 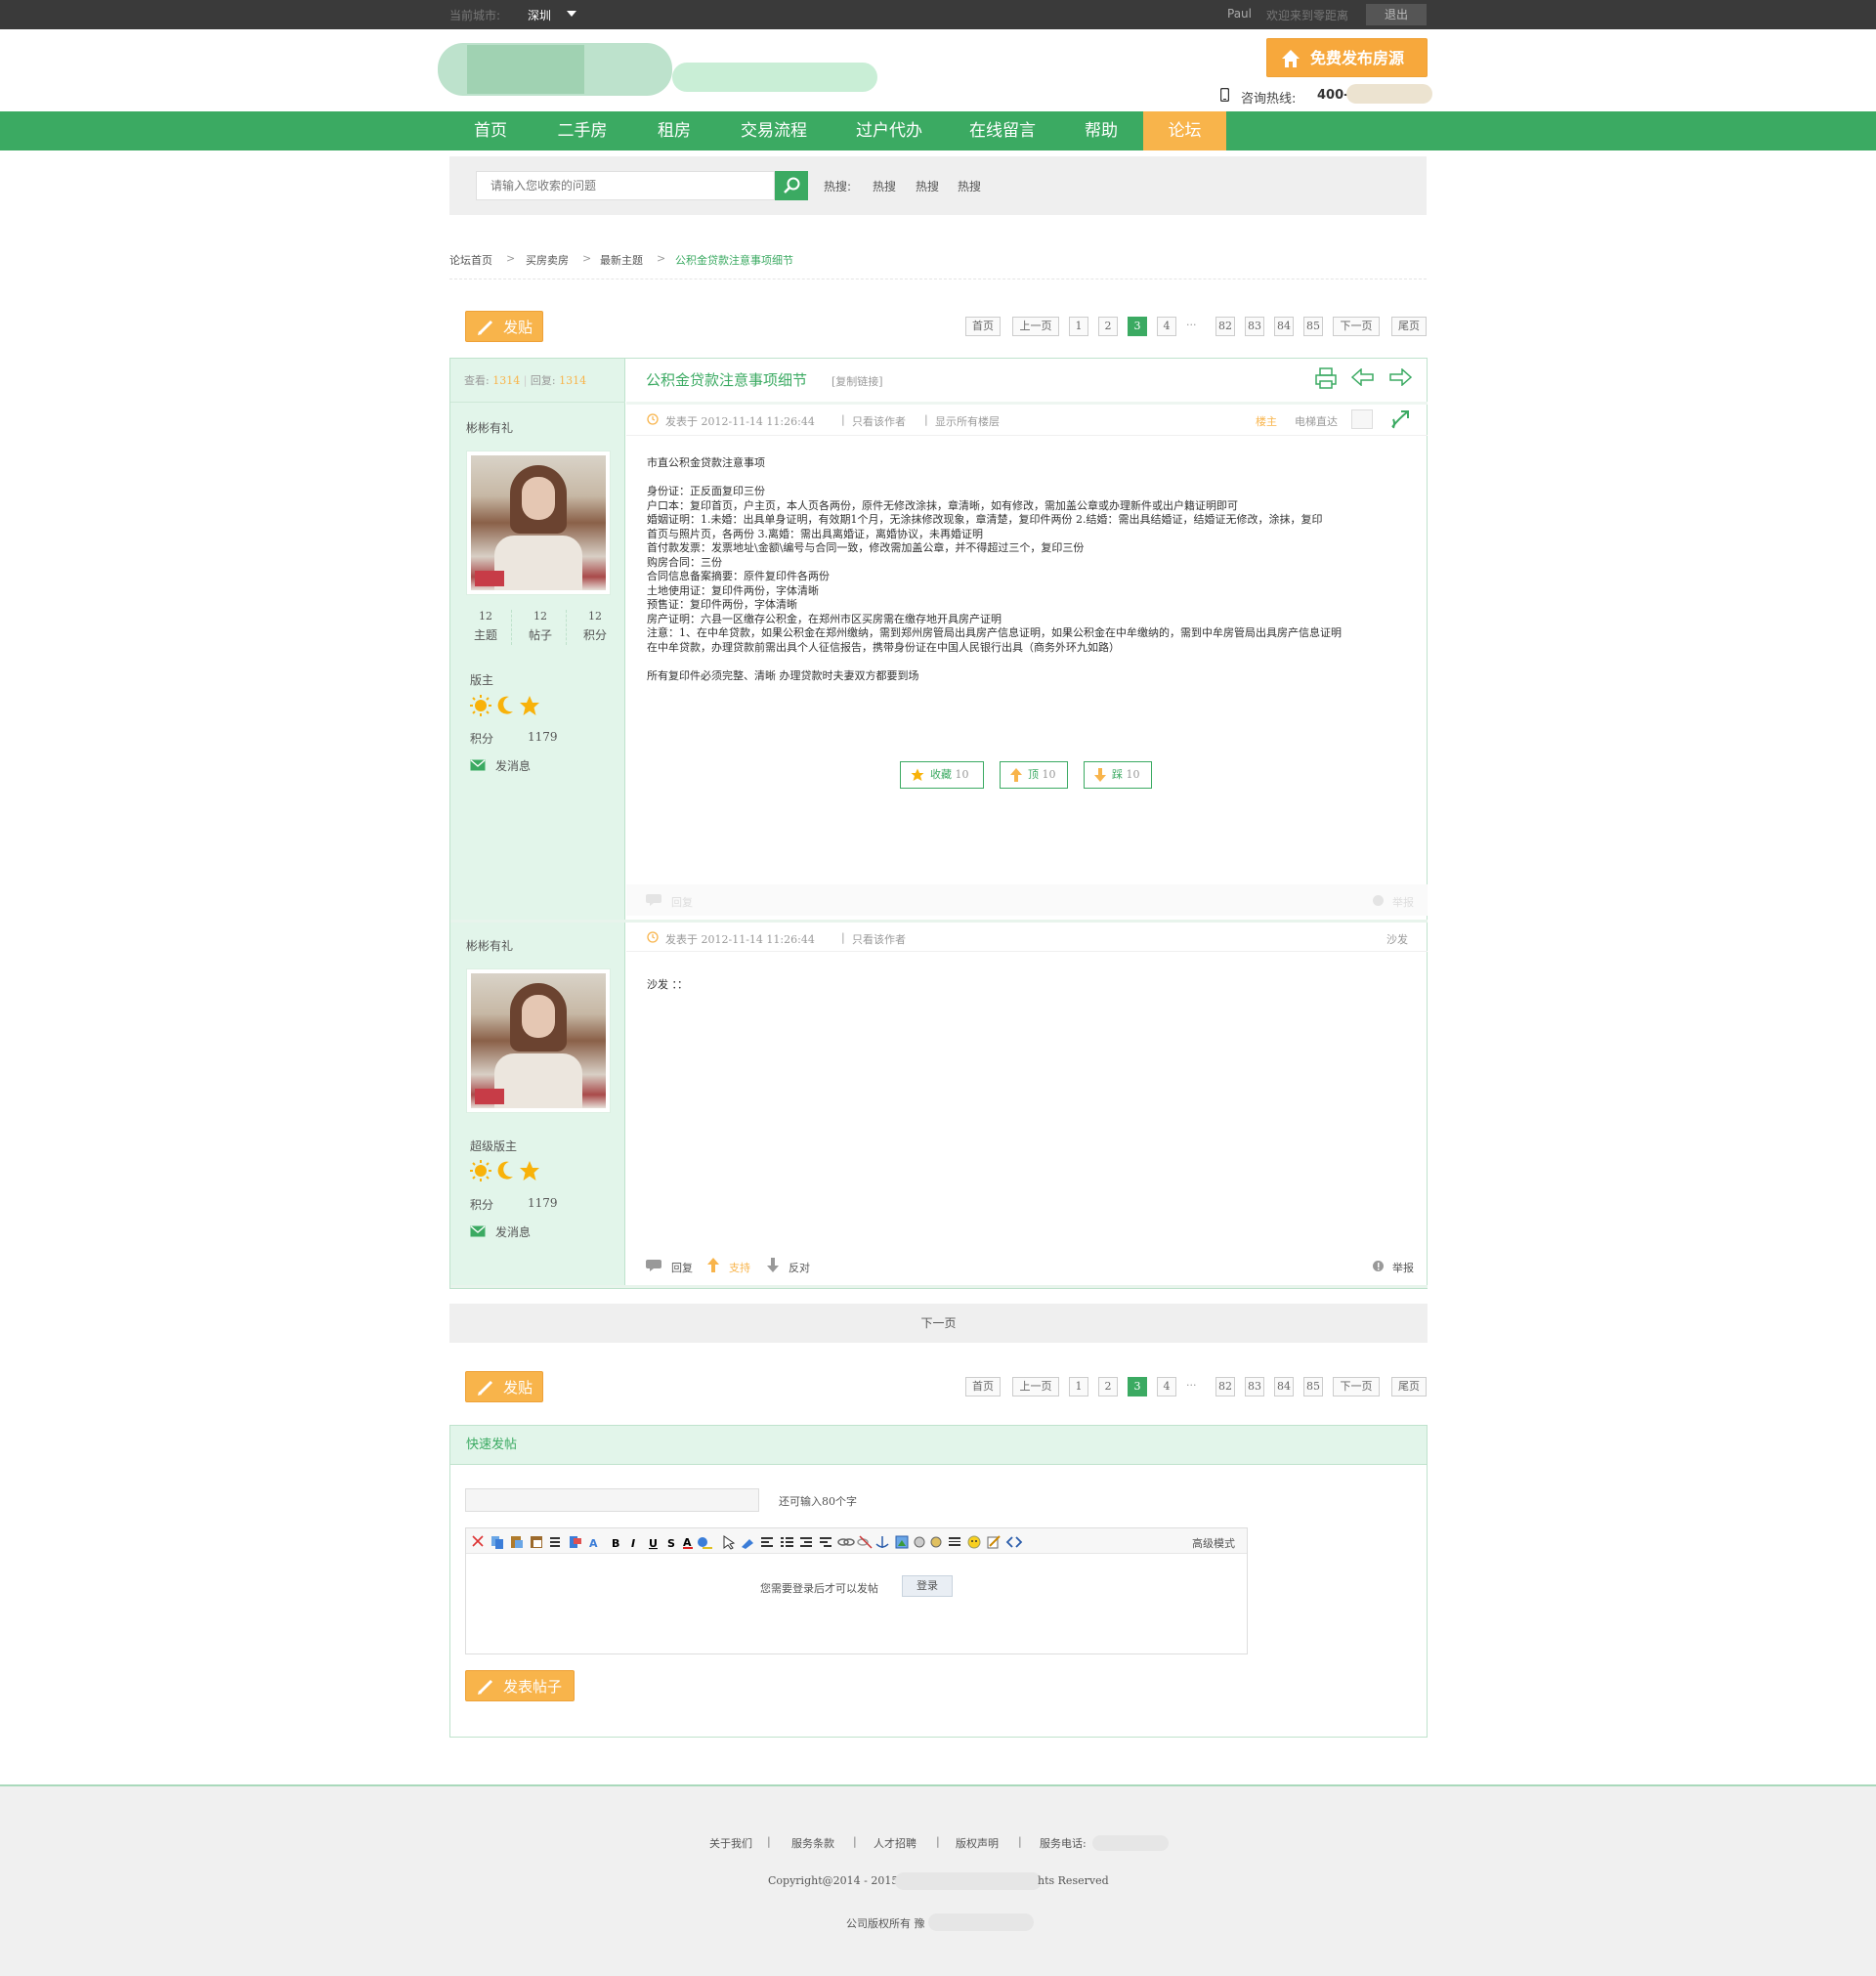 What do you see at coordinates (1002, 130) in the screenshot?
I see `nav-item-message: 在线留言` at bounding box center [1002, 130].